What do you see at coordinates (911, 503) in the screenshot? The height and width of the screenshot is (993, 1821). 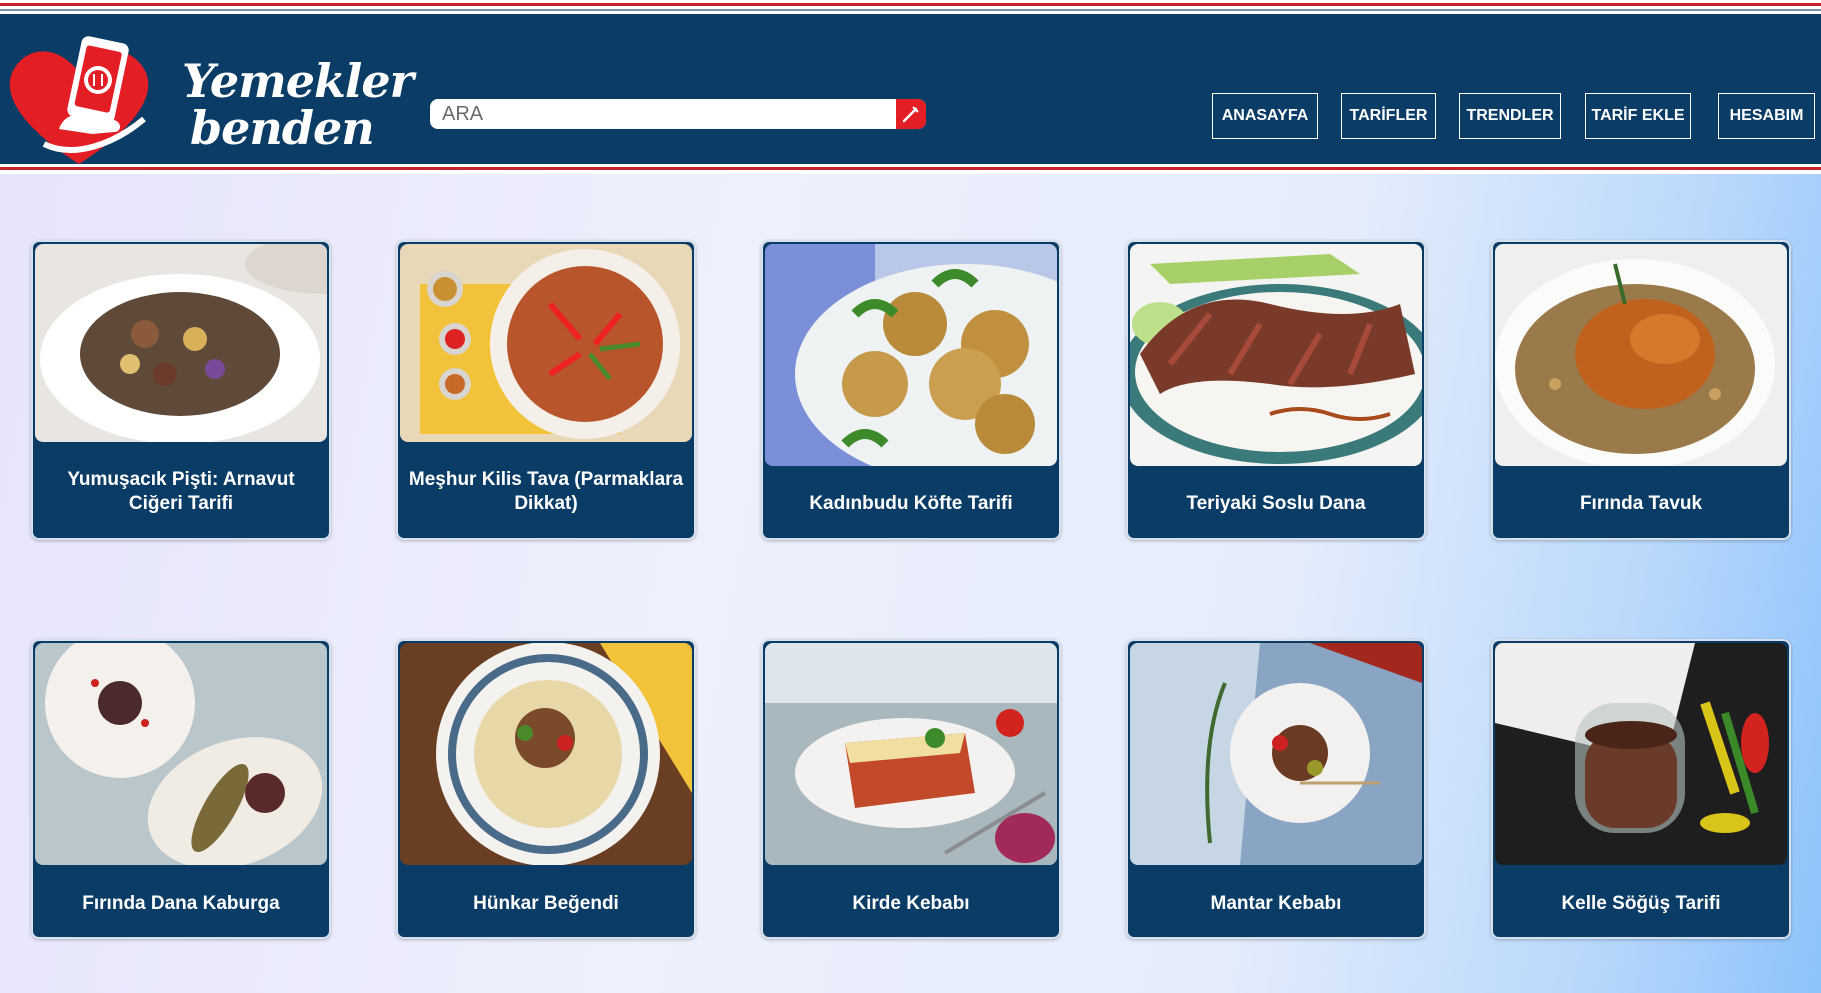 I see `recipe-title: Kadınbudu Köfte Tarifi` at bounding box center [911, 503].